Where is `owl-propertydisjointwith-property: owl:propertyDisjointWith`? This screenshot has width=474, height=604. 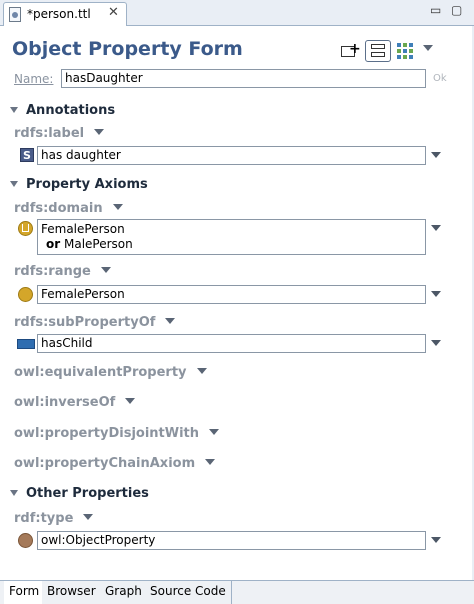 owl-propertydisjointwith-property: owl:propertyDisjointWith is located at coordinates (117, 433).